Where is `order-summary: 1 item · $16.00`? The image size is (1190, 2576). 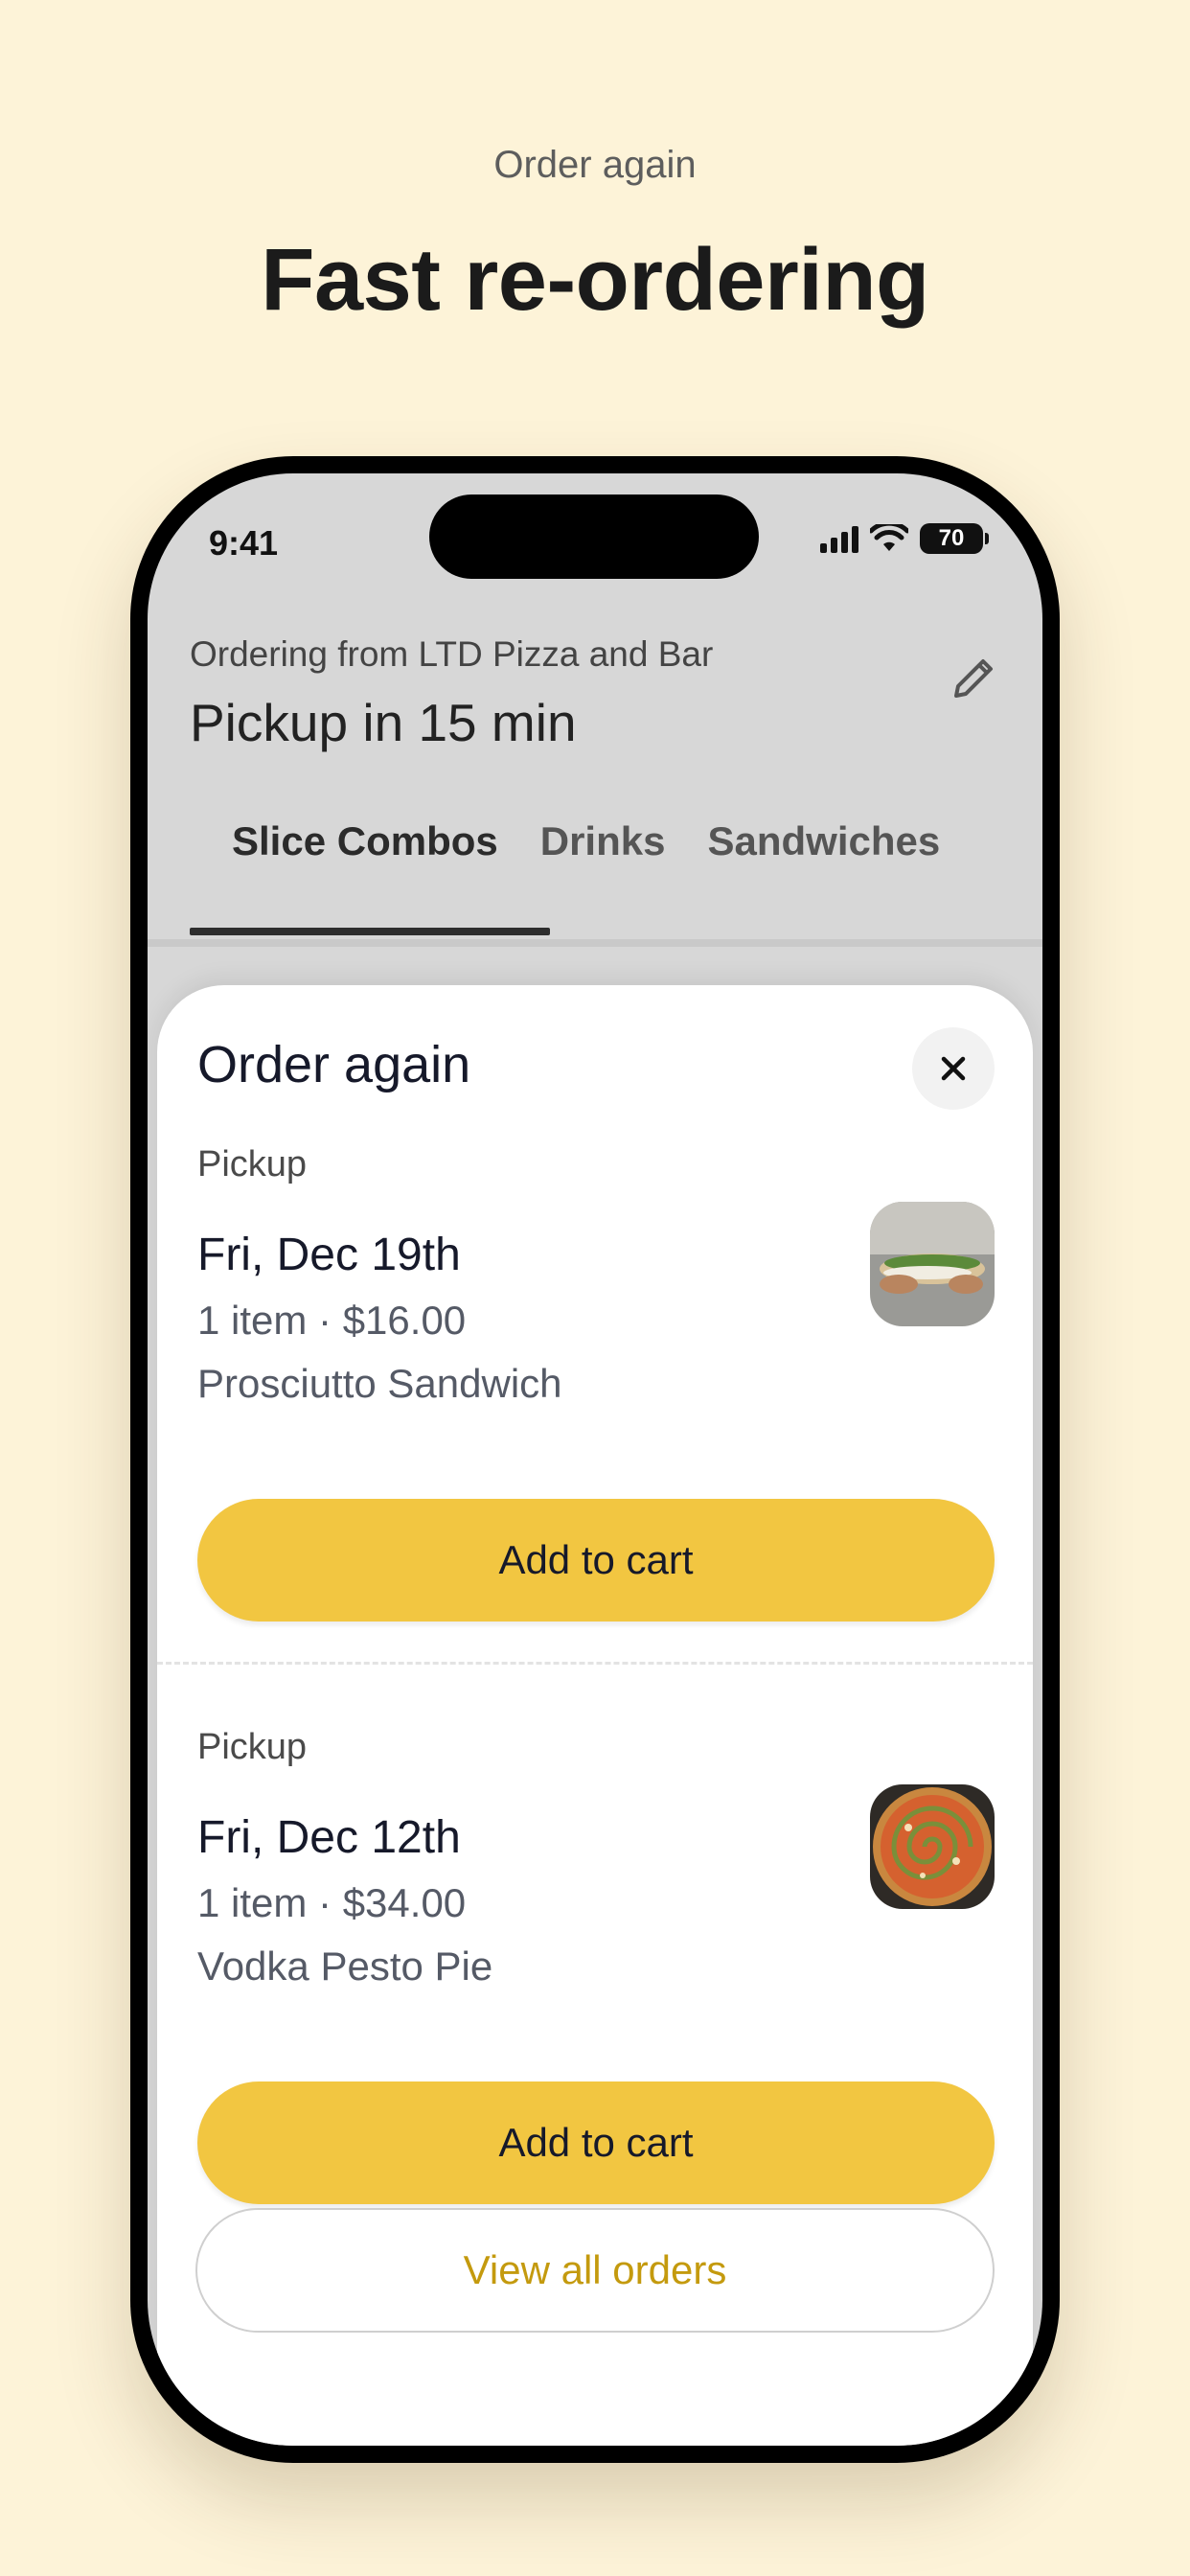
order-summary: 1 item · $16.00 is located at coordinates (332, 1320).